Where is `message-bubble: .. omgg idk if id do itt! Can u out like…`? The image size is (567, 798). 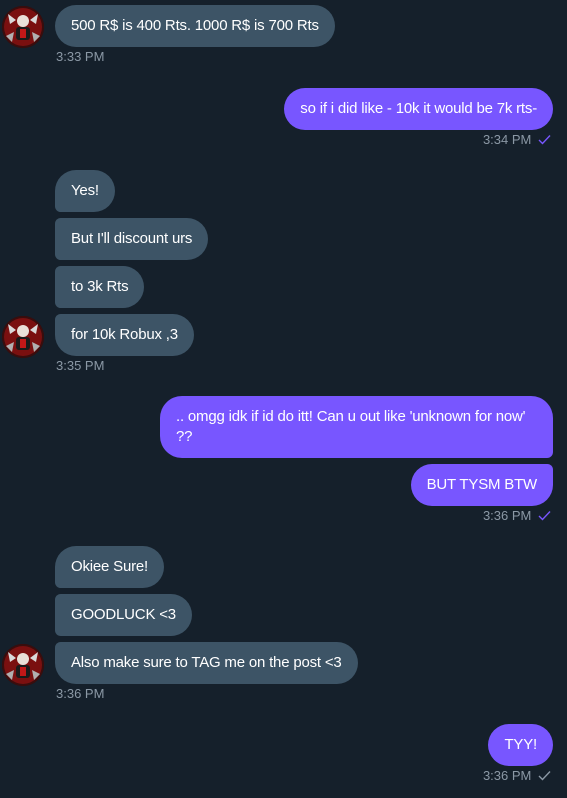 message-bubble: .. omgg idk if id do itt! Can u out like… is located at coordinates (356, 427).